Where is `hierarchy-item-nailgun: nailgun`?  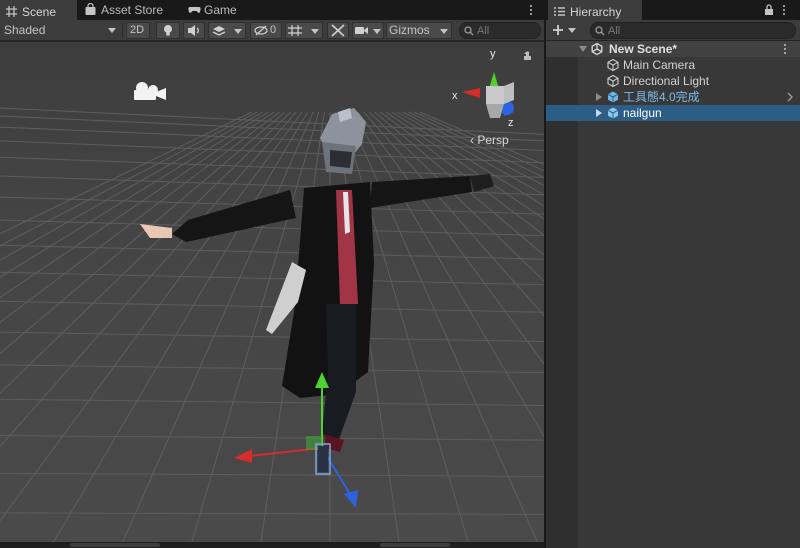
hierarchy-item-nailgun: nailgun is located at coordinates (673, 113).